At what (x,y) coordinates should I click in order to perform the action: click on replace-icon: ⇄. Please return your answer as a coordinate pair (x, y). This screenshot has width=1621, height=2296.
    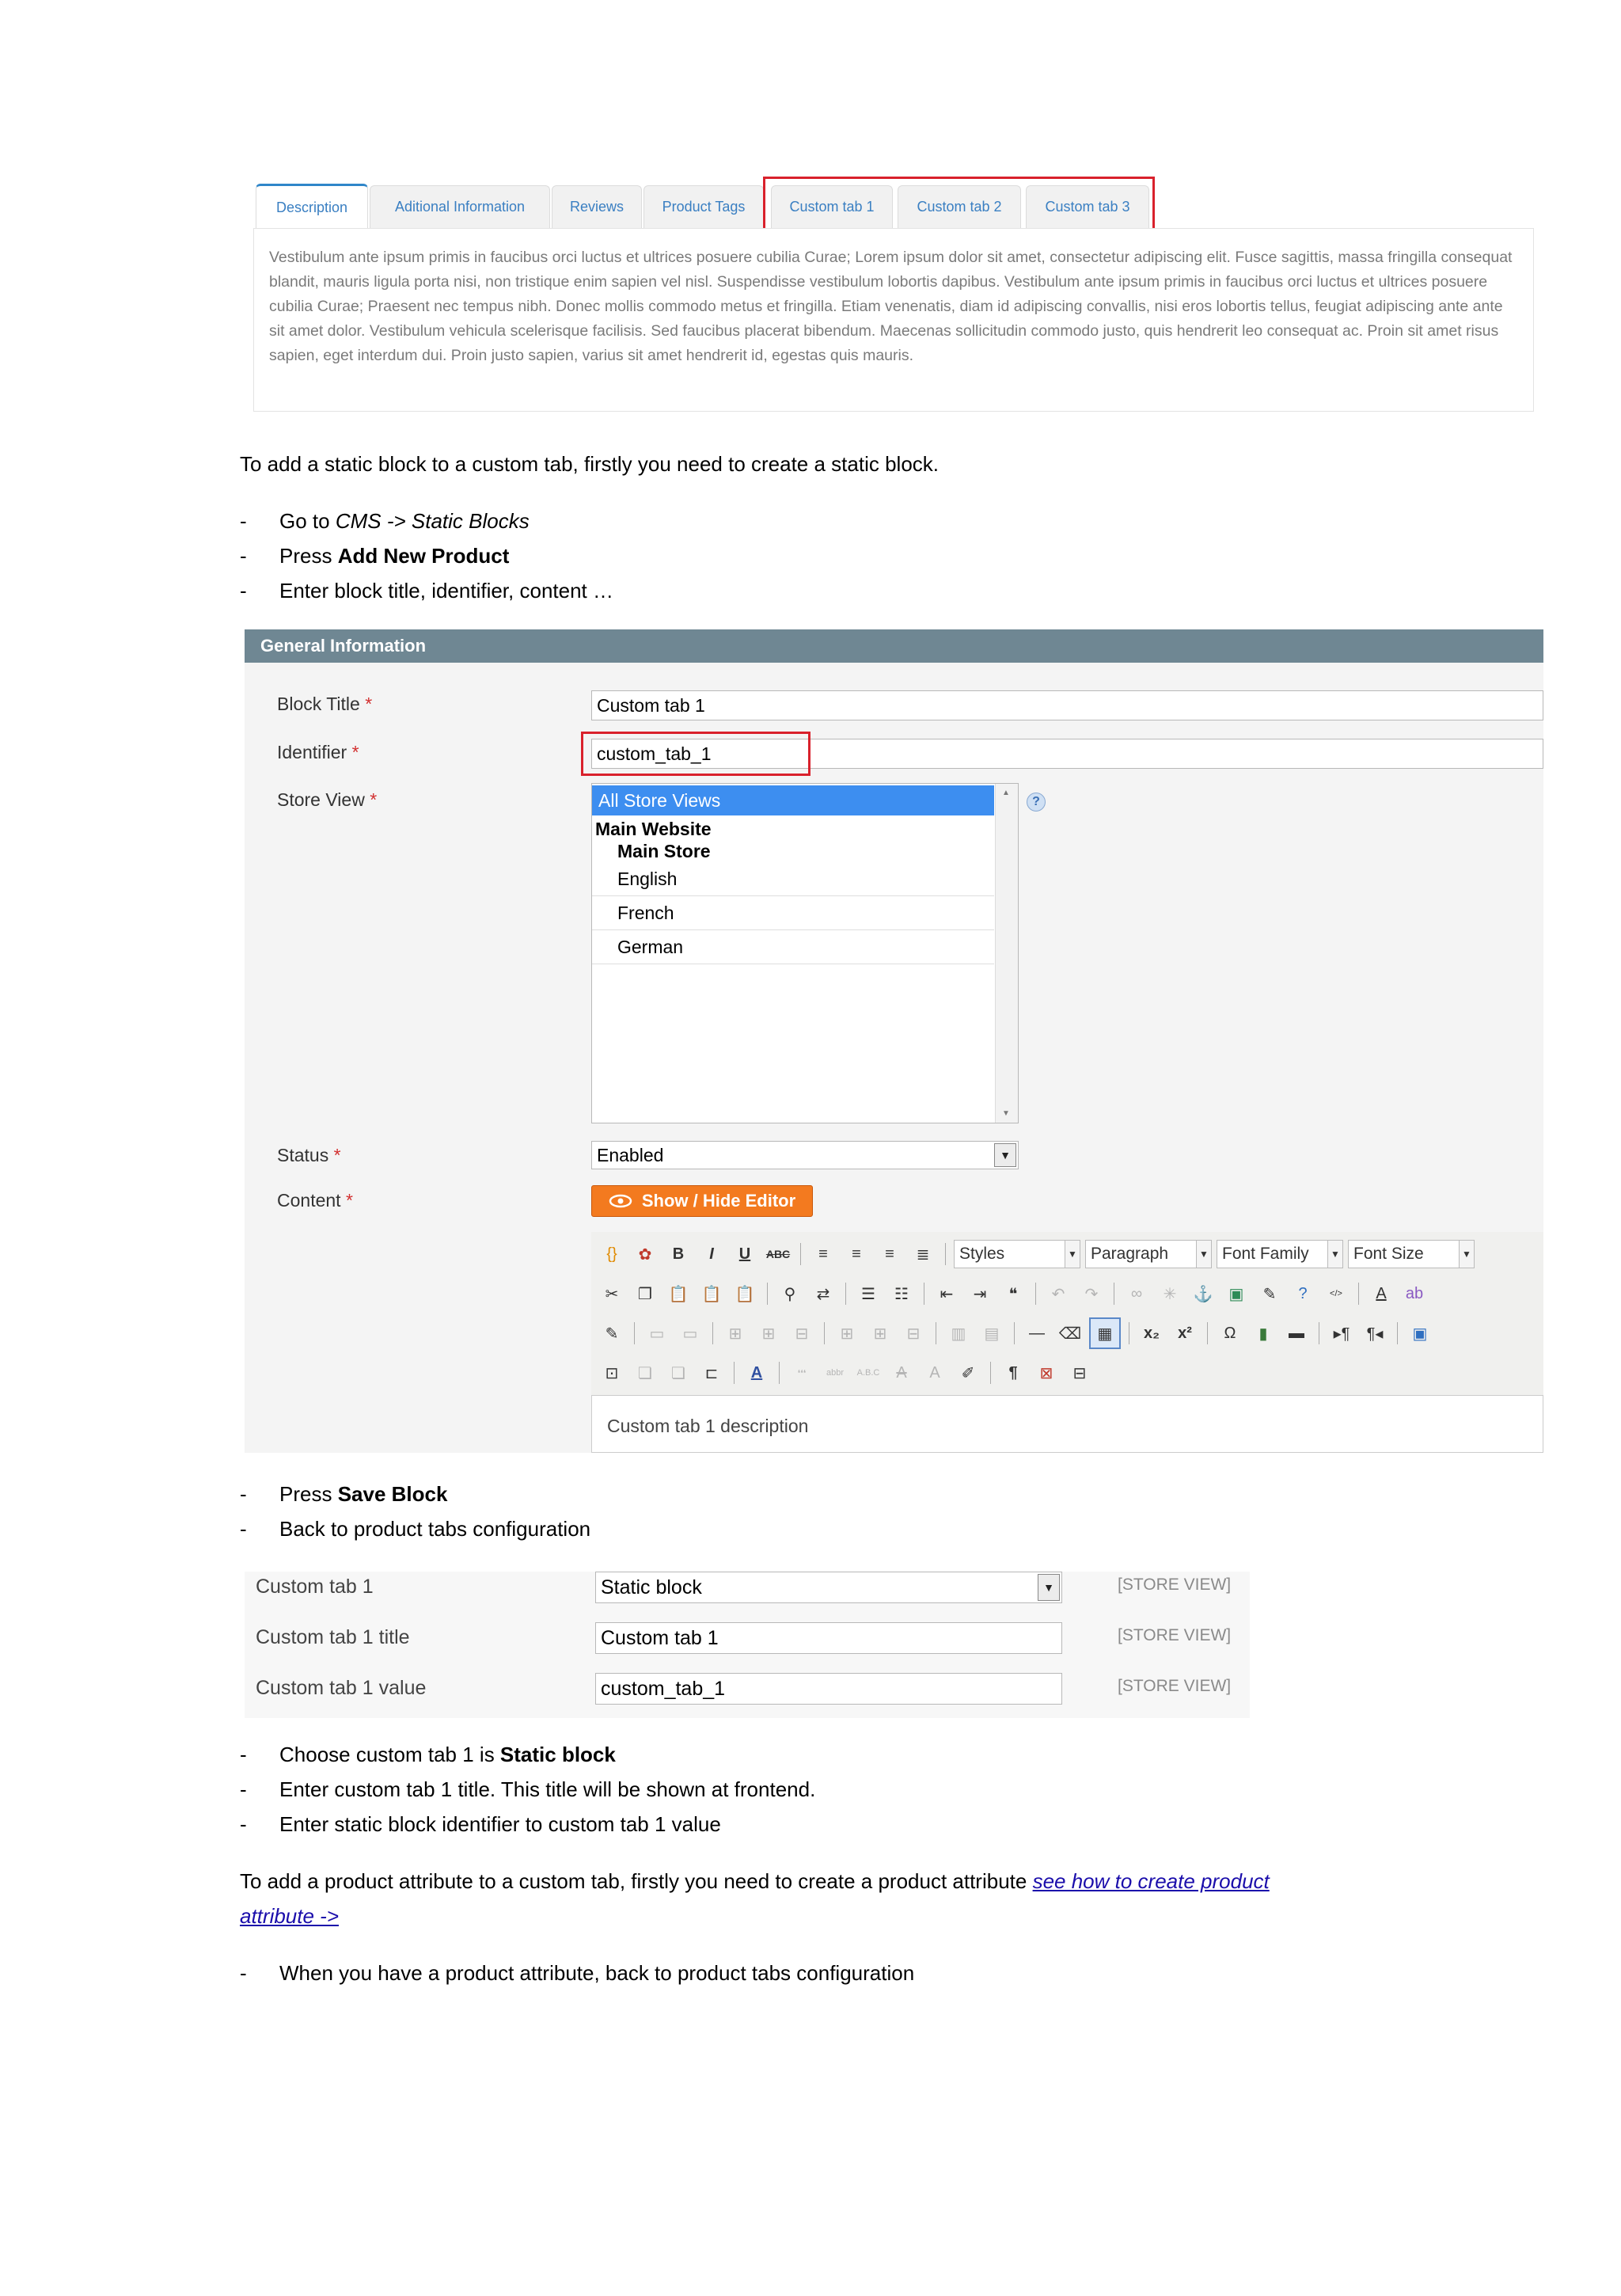
    Looking at the image, I should click on (823, 1293).